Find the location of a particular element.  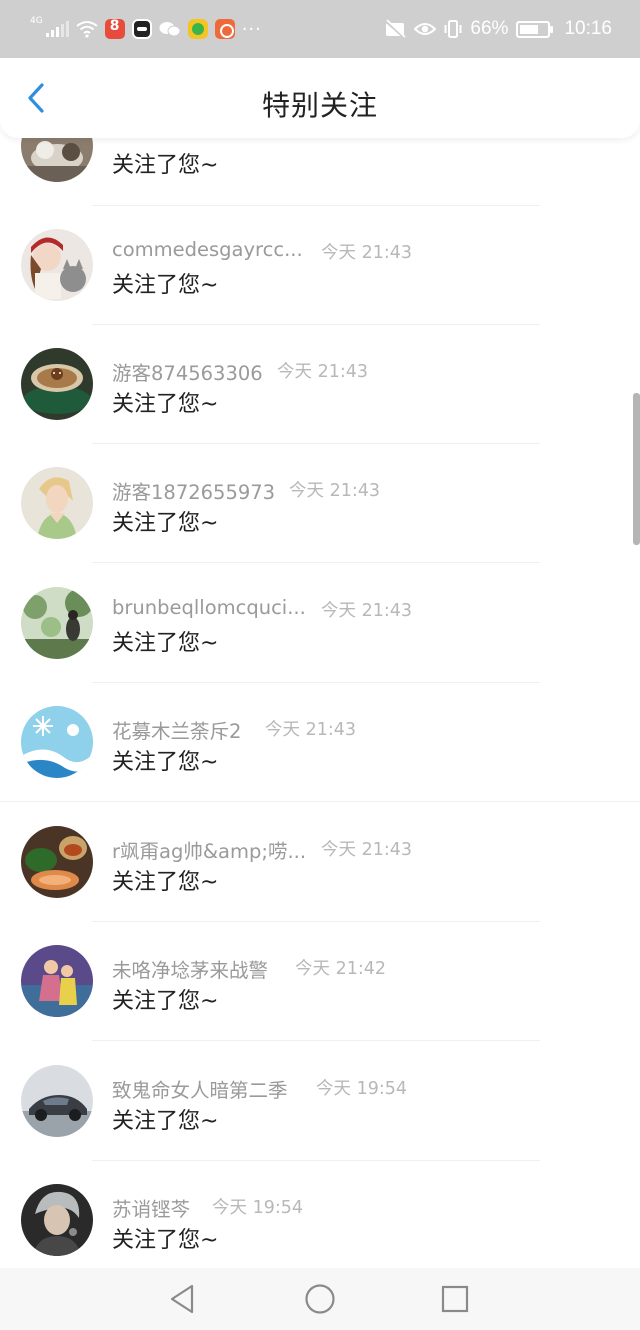

status-right: 66% 10:16 is located at coordinates (498, 29).